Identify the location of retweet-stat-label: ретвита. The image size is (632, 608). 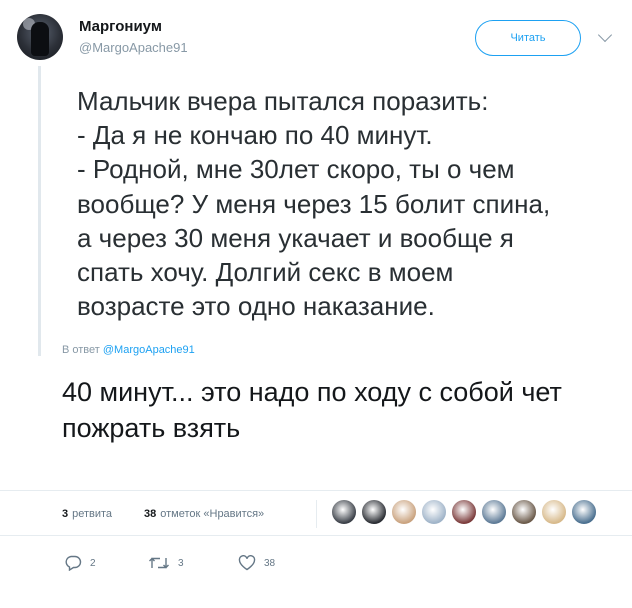
(92, 514).